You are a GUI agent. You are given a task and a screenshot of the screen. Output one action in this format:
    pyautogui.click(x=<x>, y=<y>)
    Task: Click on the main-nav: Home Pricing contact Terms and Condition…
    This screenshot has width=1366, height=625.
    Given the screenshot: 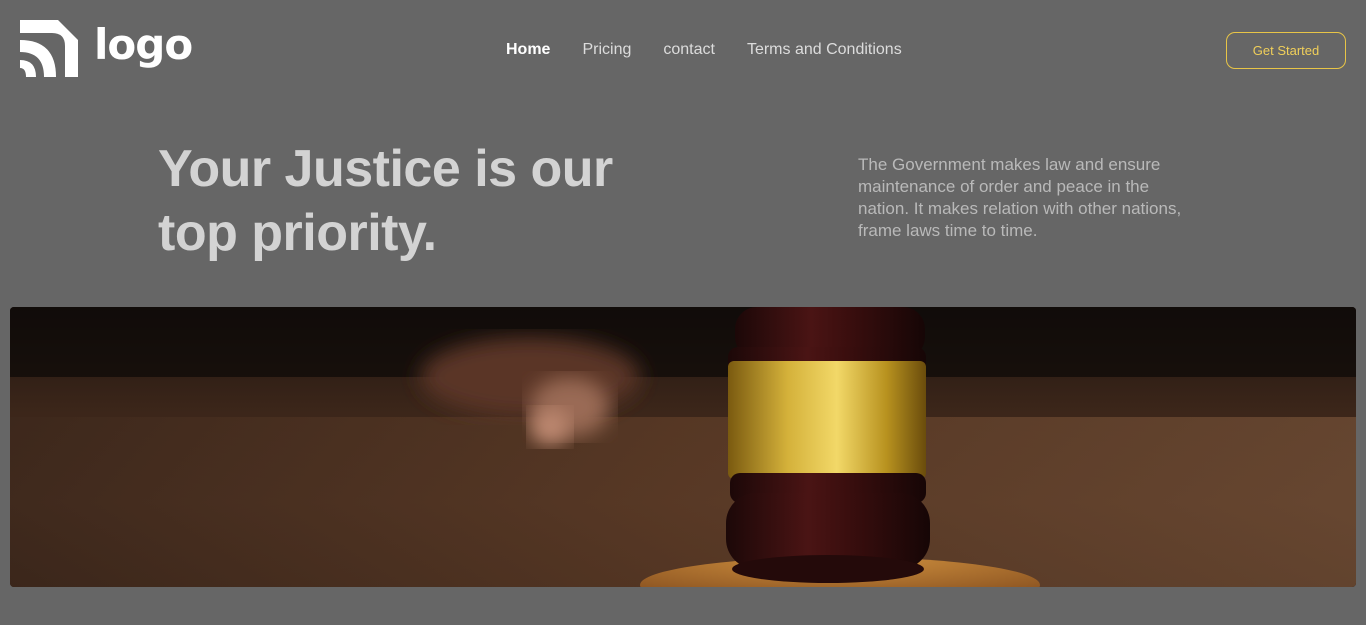 What is the action you would take?
    pyautogui.click(x=720, y=50)
    